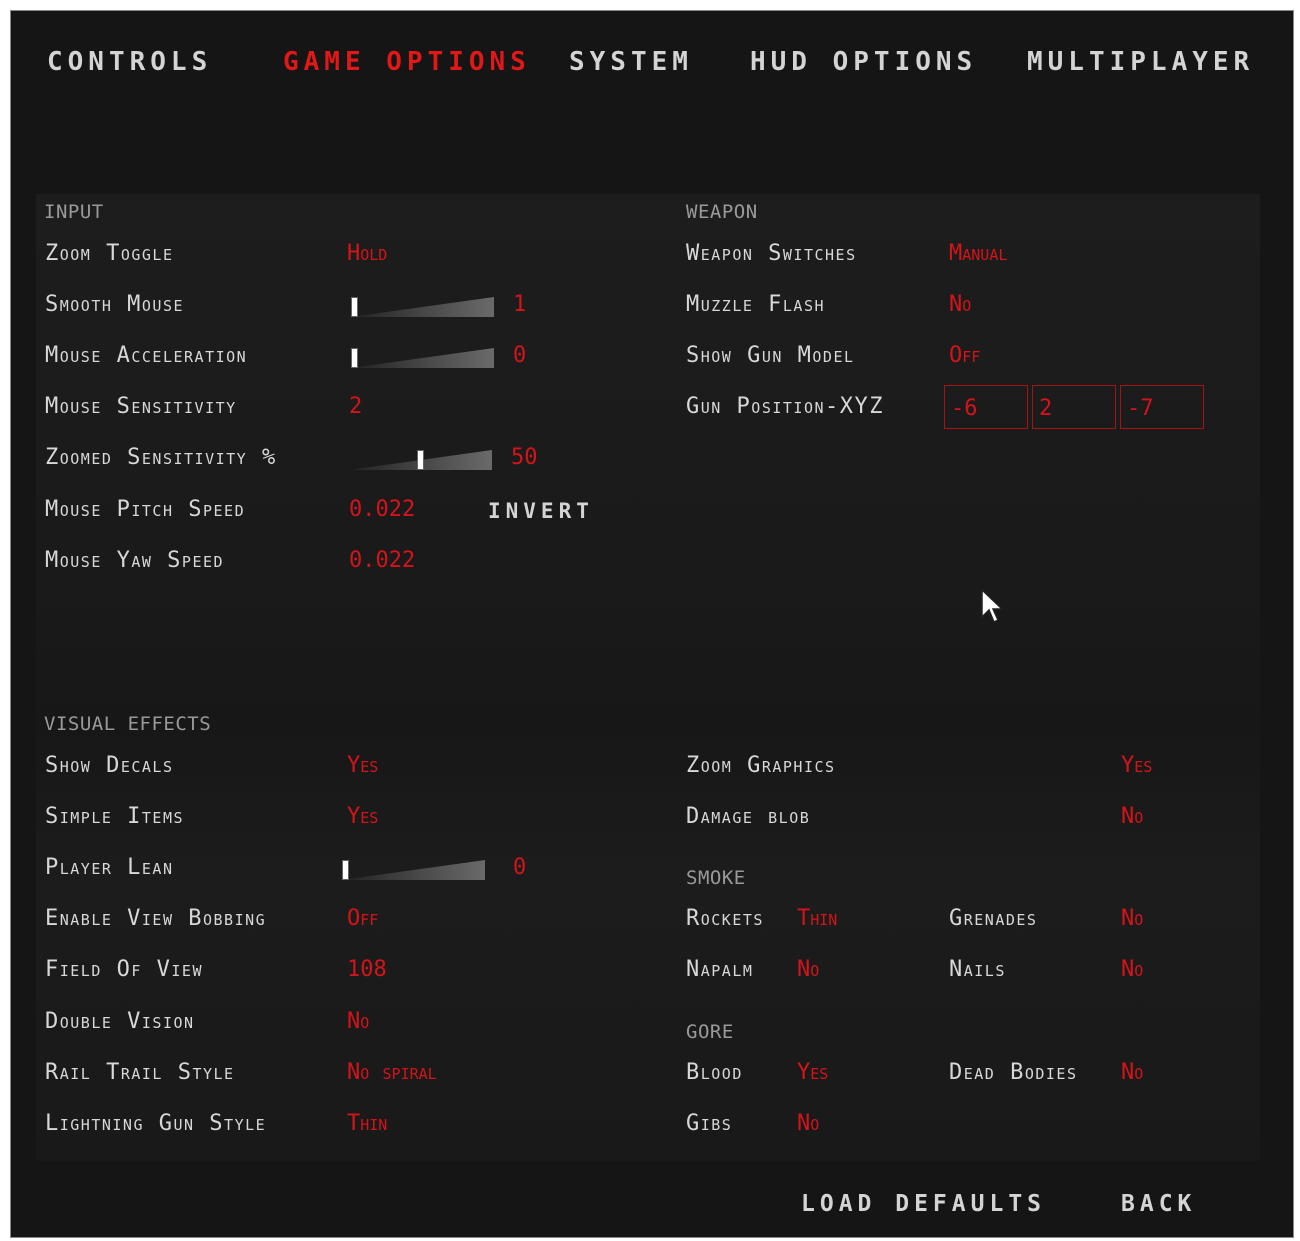 This screenshot has height=1241, width=1300. Describe the element at coordinates (817, 918) in the screenshot. I see `rockets-value: Thin` at that location.